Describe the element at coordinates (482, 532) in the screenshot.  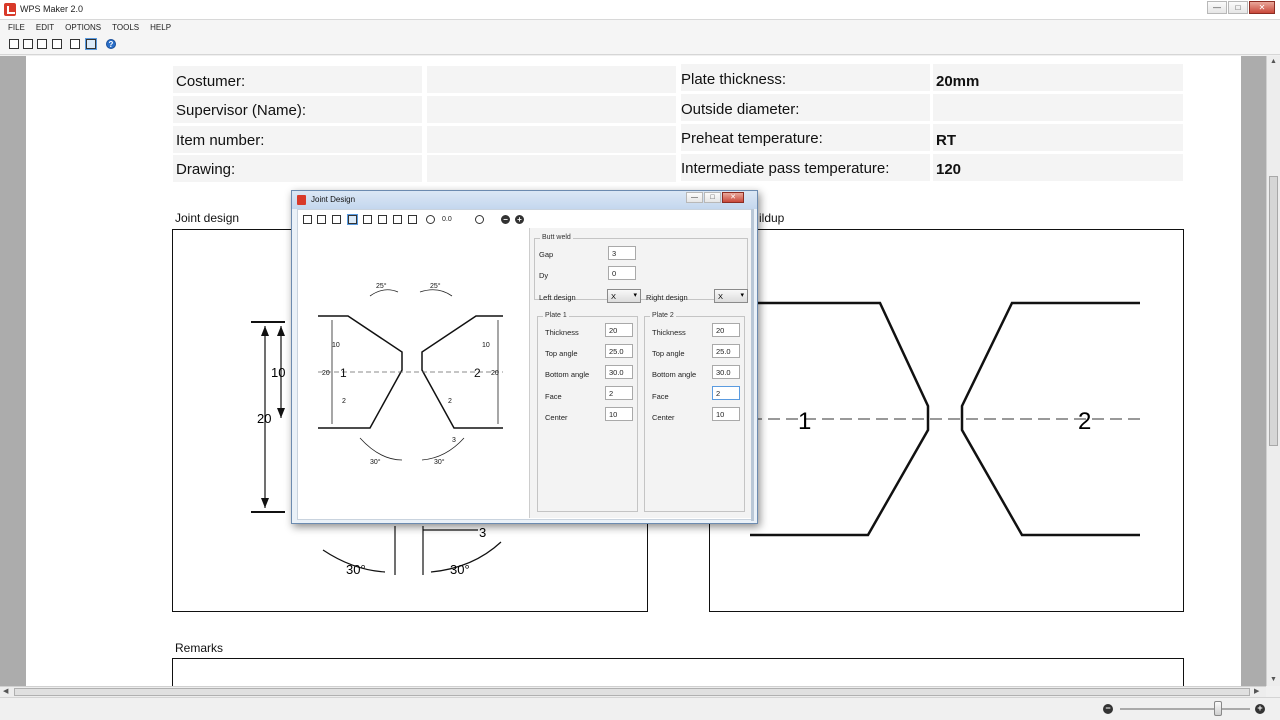
I see `gap-text: 3` at that location.